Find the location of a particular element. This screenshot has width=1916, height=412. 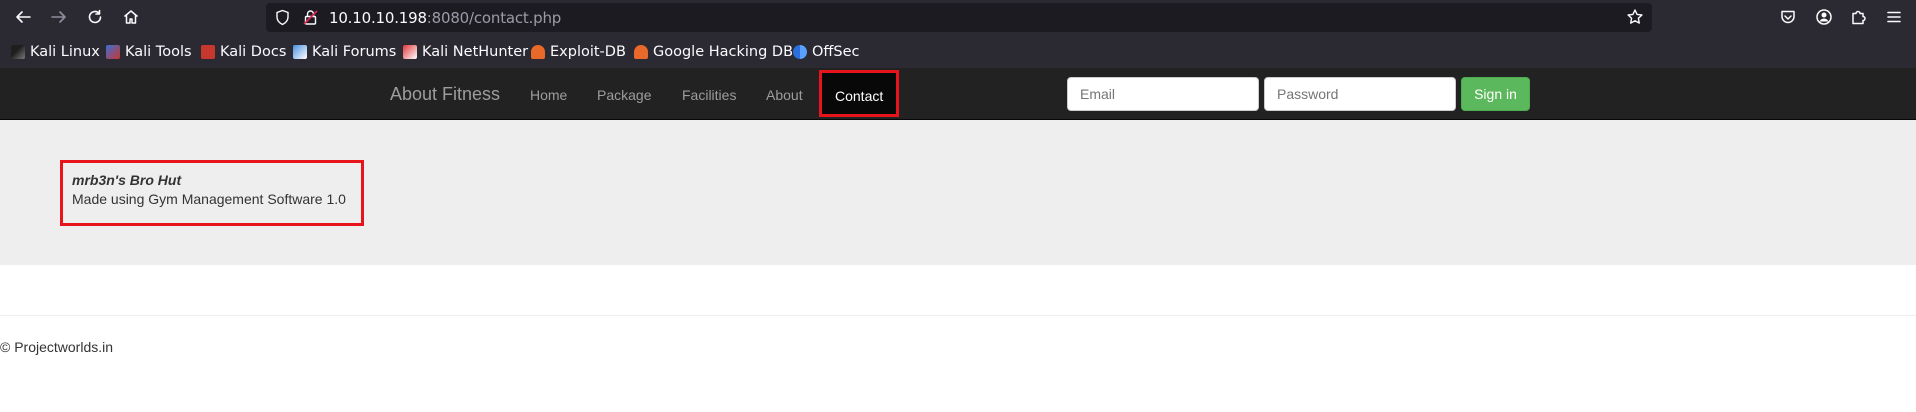

bookmark-label: Kali Linux is located at coordinates (65, 52).